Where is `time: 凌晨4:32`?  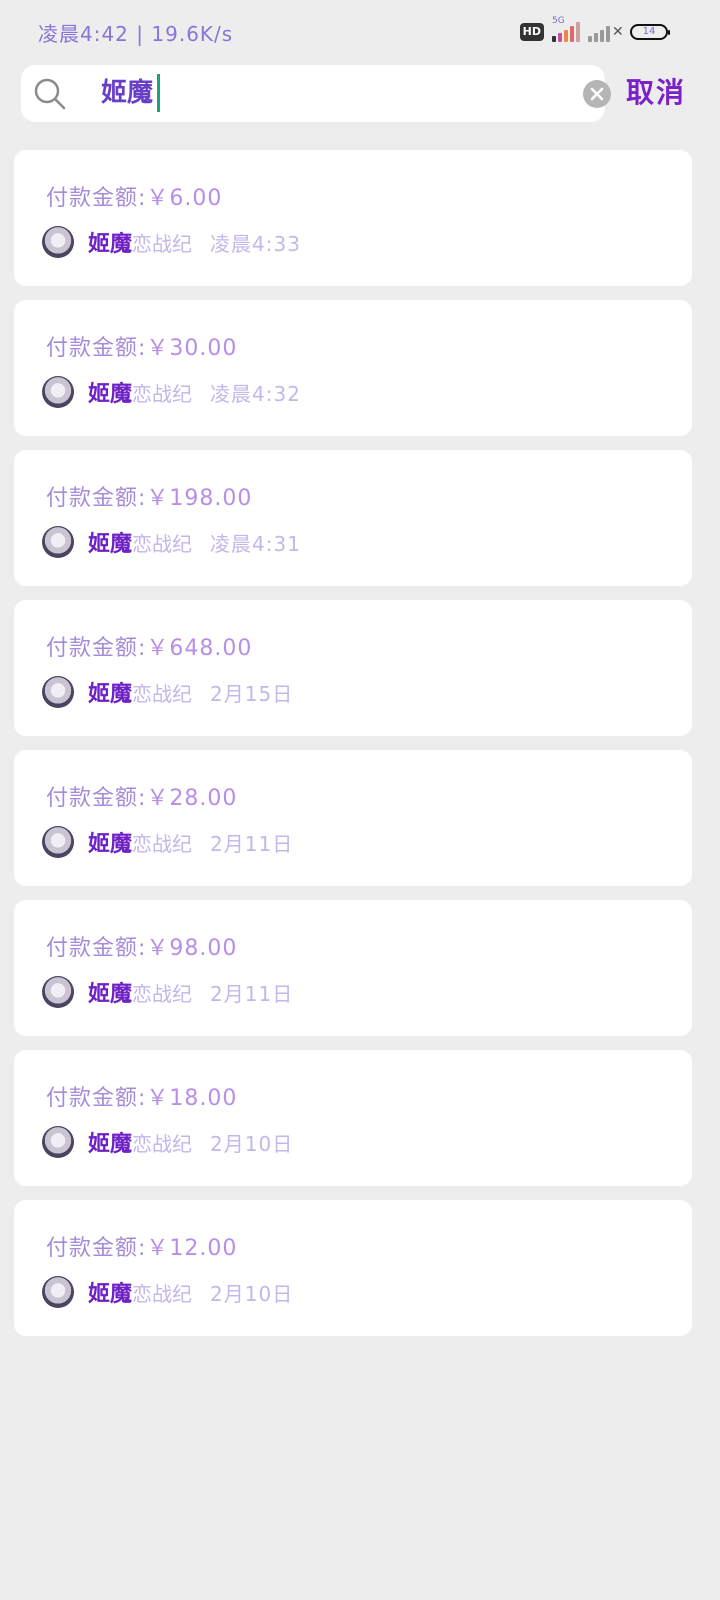 time: 凌晨4:32 is located at coordinates (255, 393).